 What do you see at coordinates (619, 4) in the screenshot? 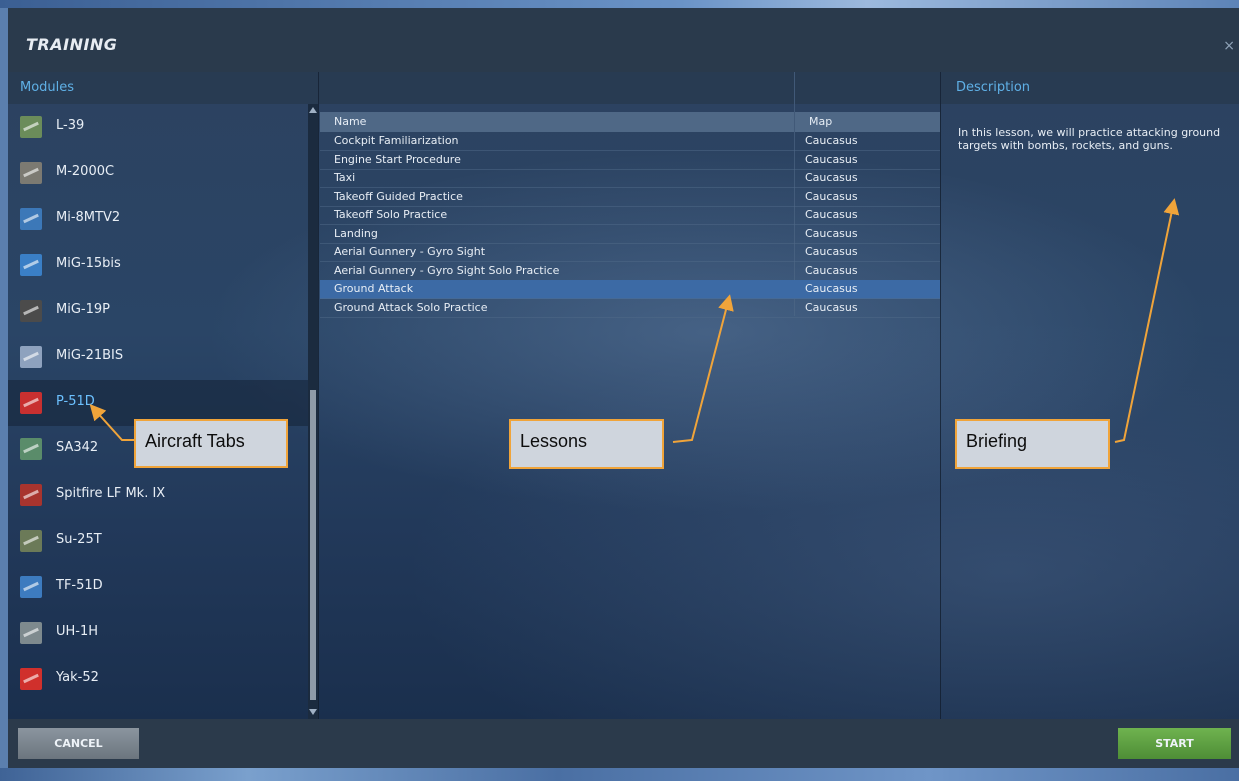
I see `background-top` at bounding box center [619, 4].